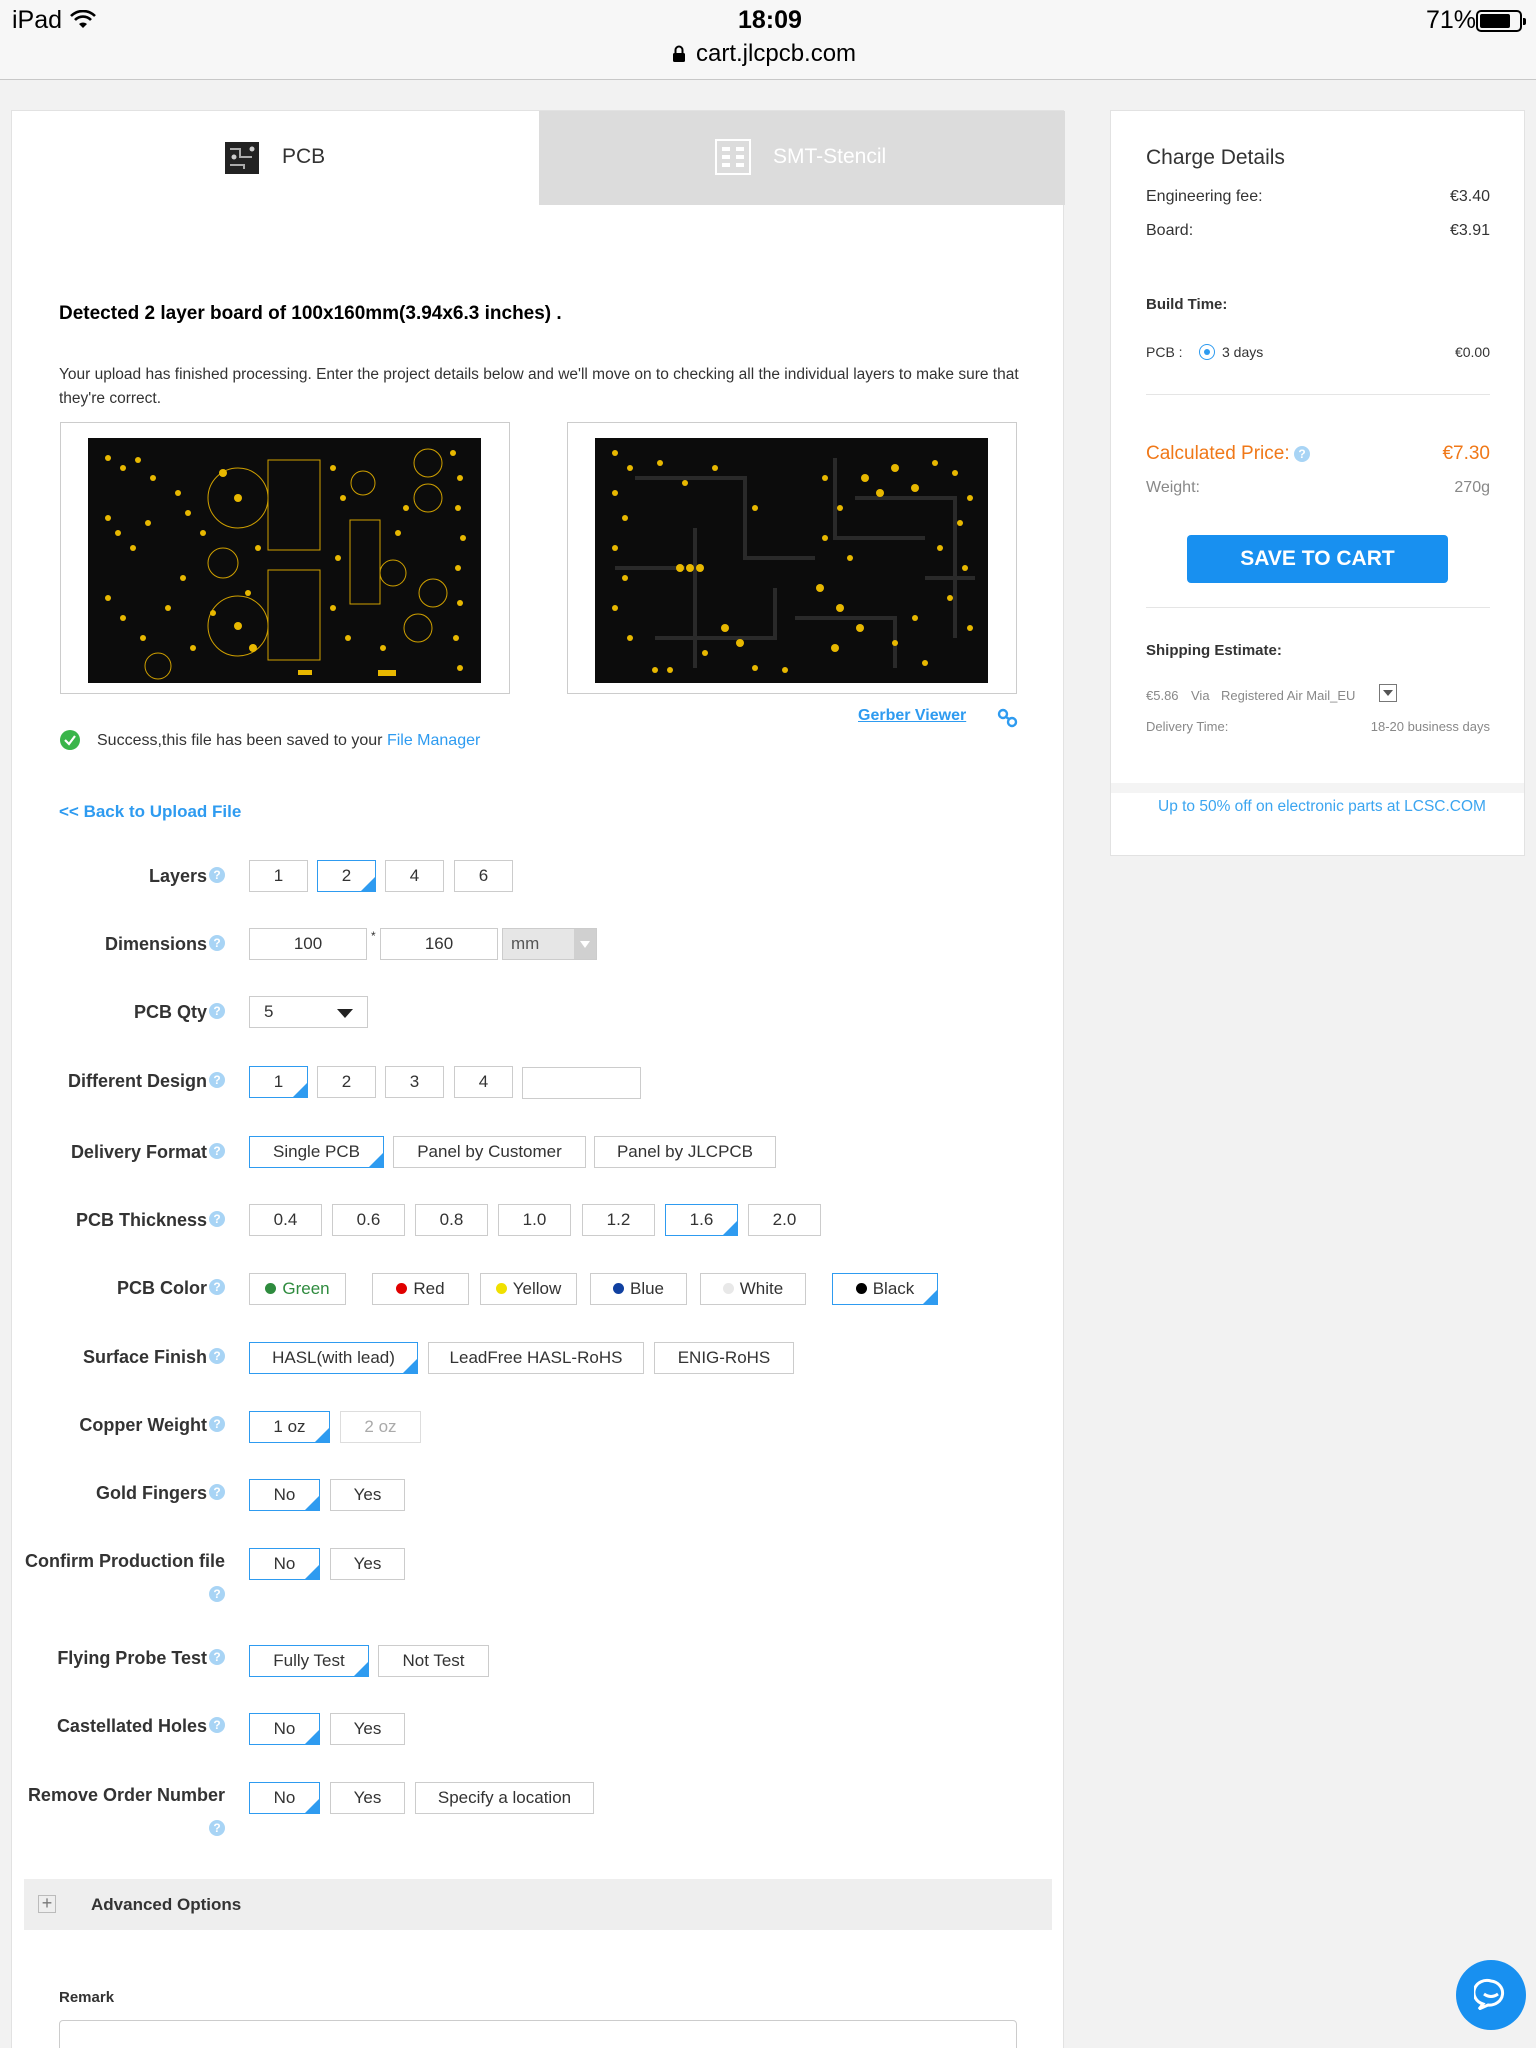 This screenshot has height=2048, width=1536. What do you see at coordinates (483, 1082) in the screenshot?
I see `design-option-4: 4` at bounding box center [483, 1082].